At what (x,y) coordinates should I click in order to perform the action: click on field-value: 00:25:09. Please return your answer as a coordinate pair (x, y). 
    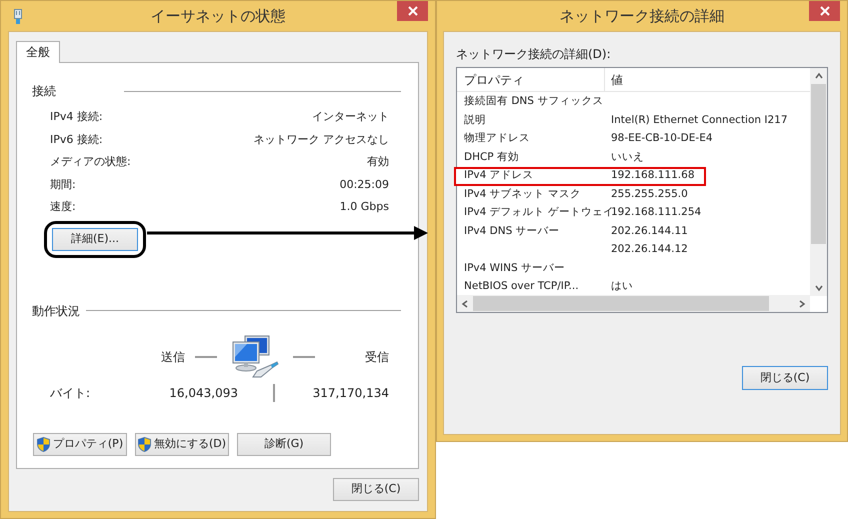
    Looking at the image, I should click on (364, 184).